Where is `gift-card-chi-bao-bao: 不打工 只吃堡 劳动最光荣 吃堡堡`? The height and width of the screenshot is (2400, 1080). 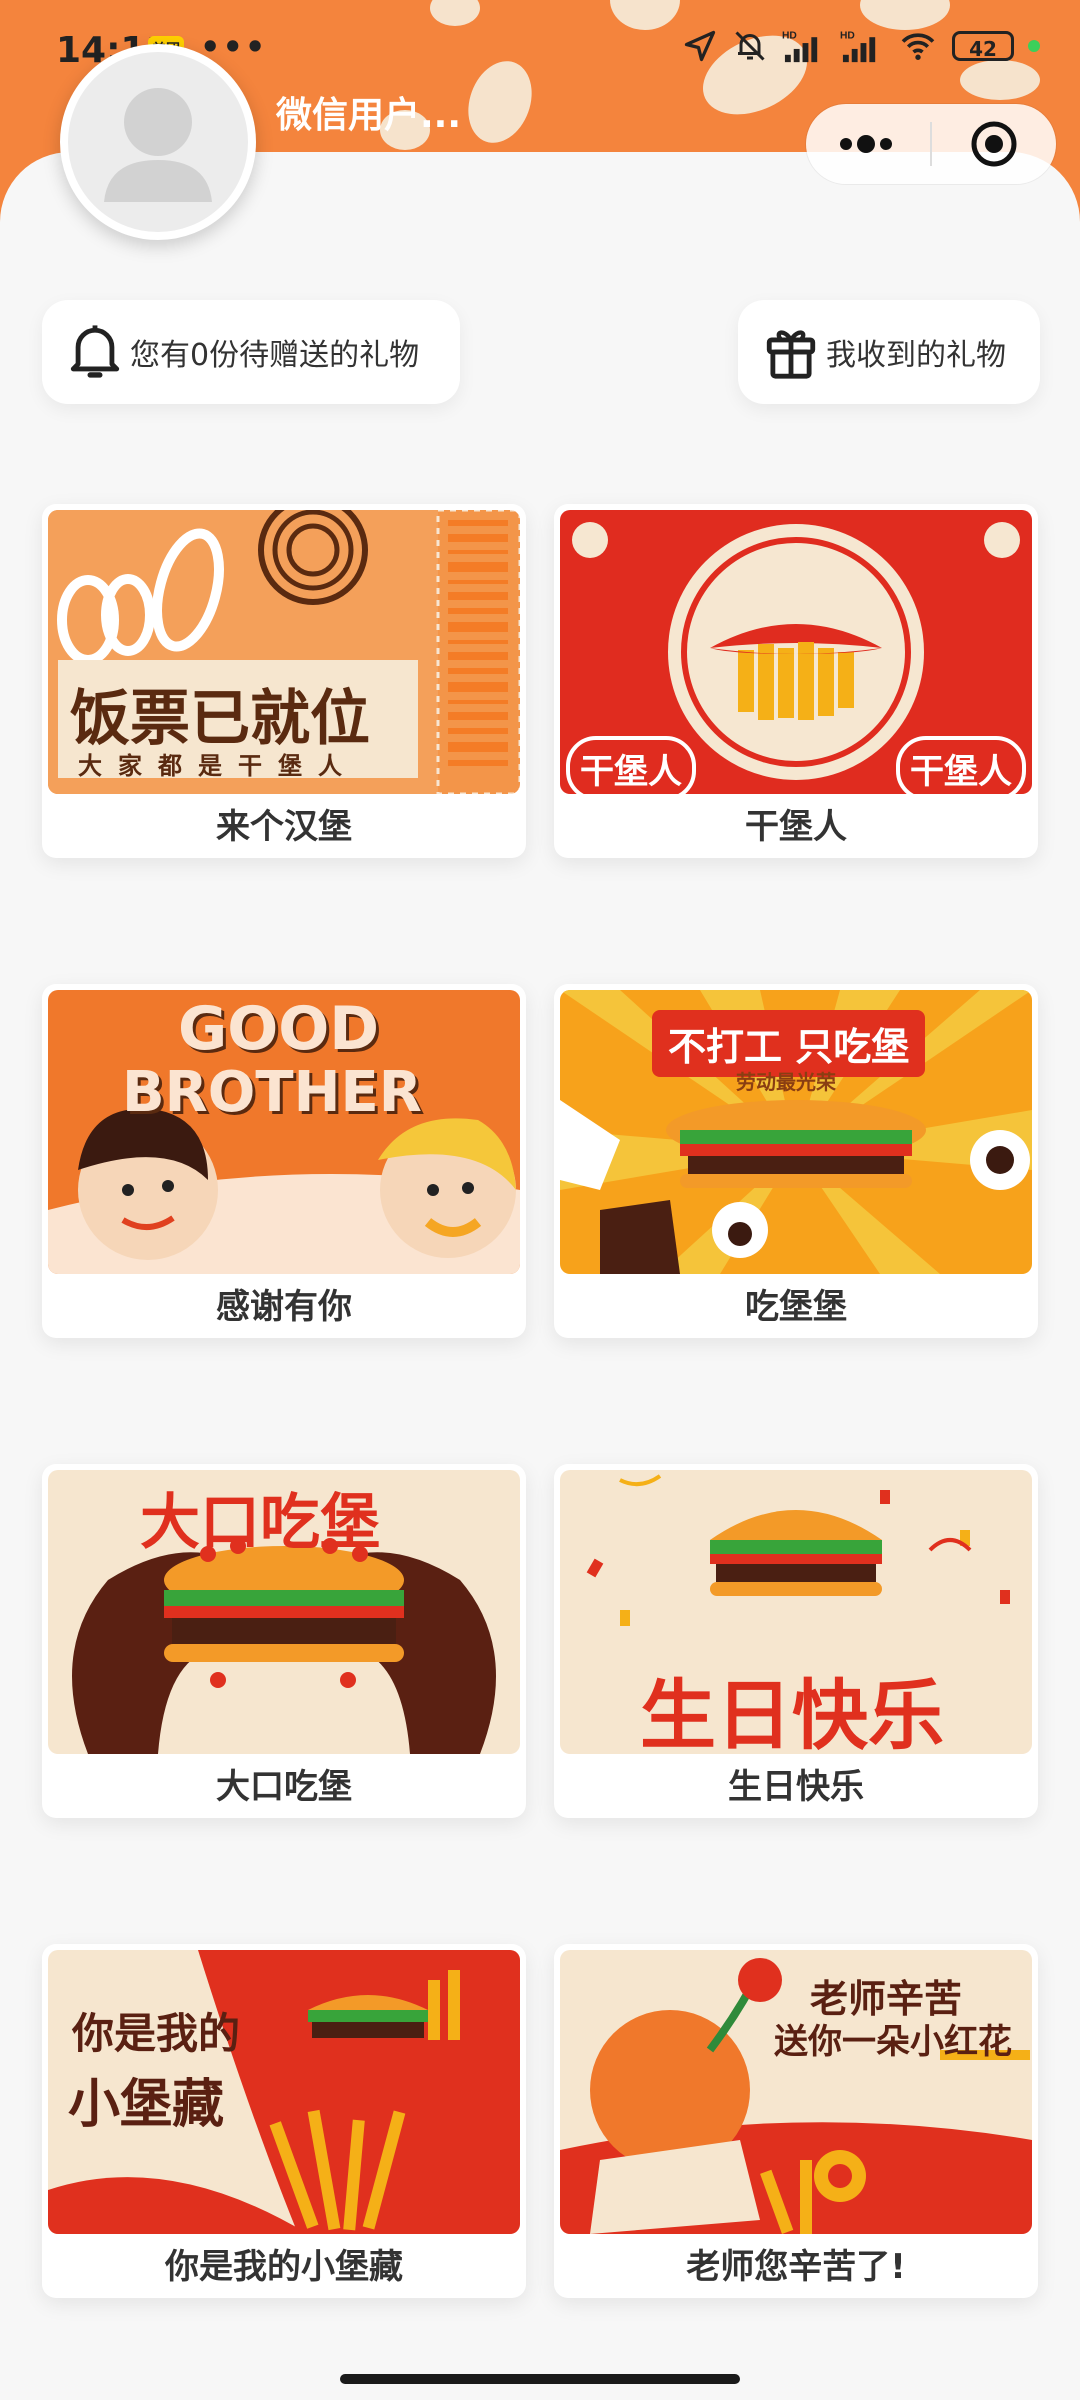
gift-card-chi-bao-bao: 不打工 只吃堡 劳动最光荣 吃堡堡 is located at coordinates (796, 1161).